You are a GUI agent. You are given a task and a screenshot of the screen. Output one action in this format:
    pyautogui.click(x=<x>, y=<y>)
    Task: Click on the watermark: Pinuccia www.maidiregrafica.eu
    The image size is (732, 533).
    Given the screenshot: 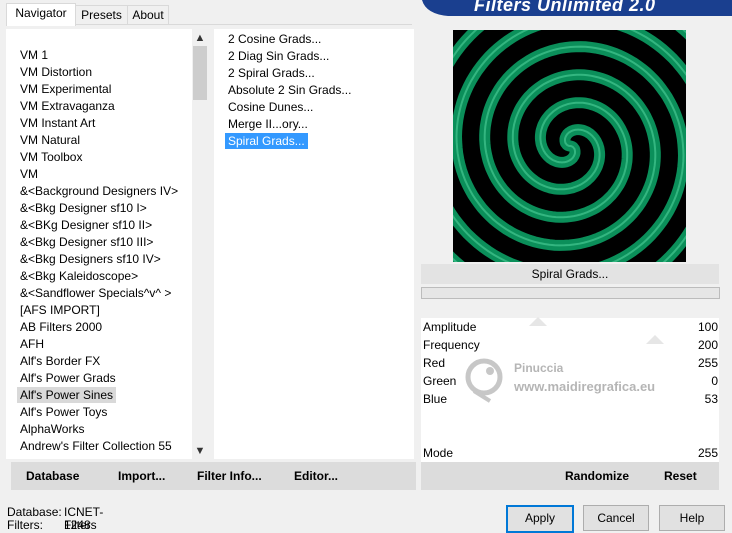 What is the action you would take?
    pyautogui.click(x=582, y=384)
    